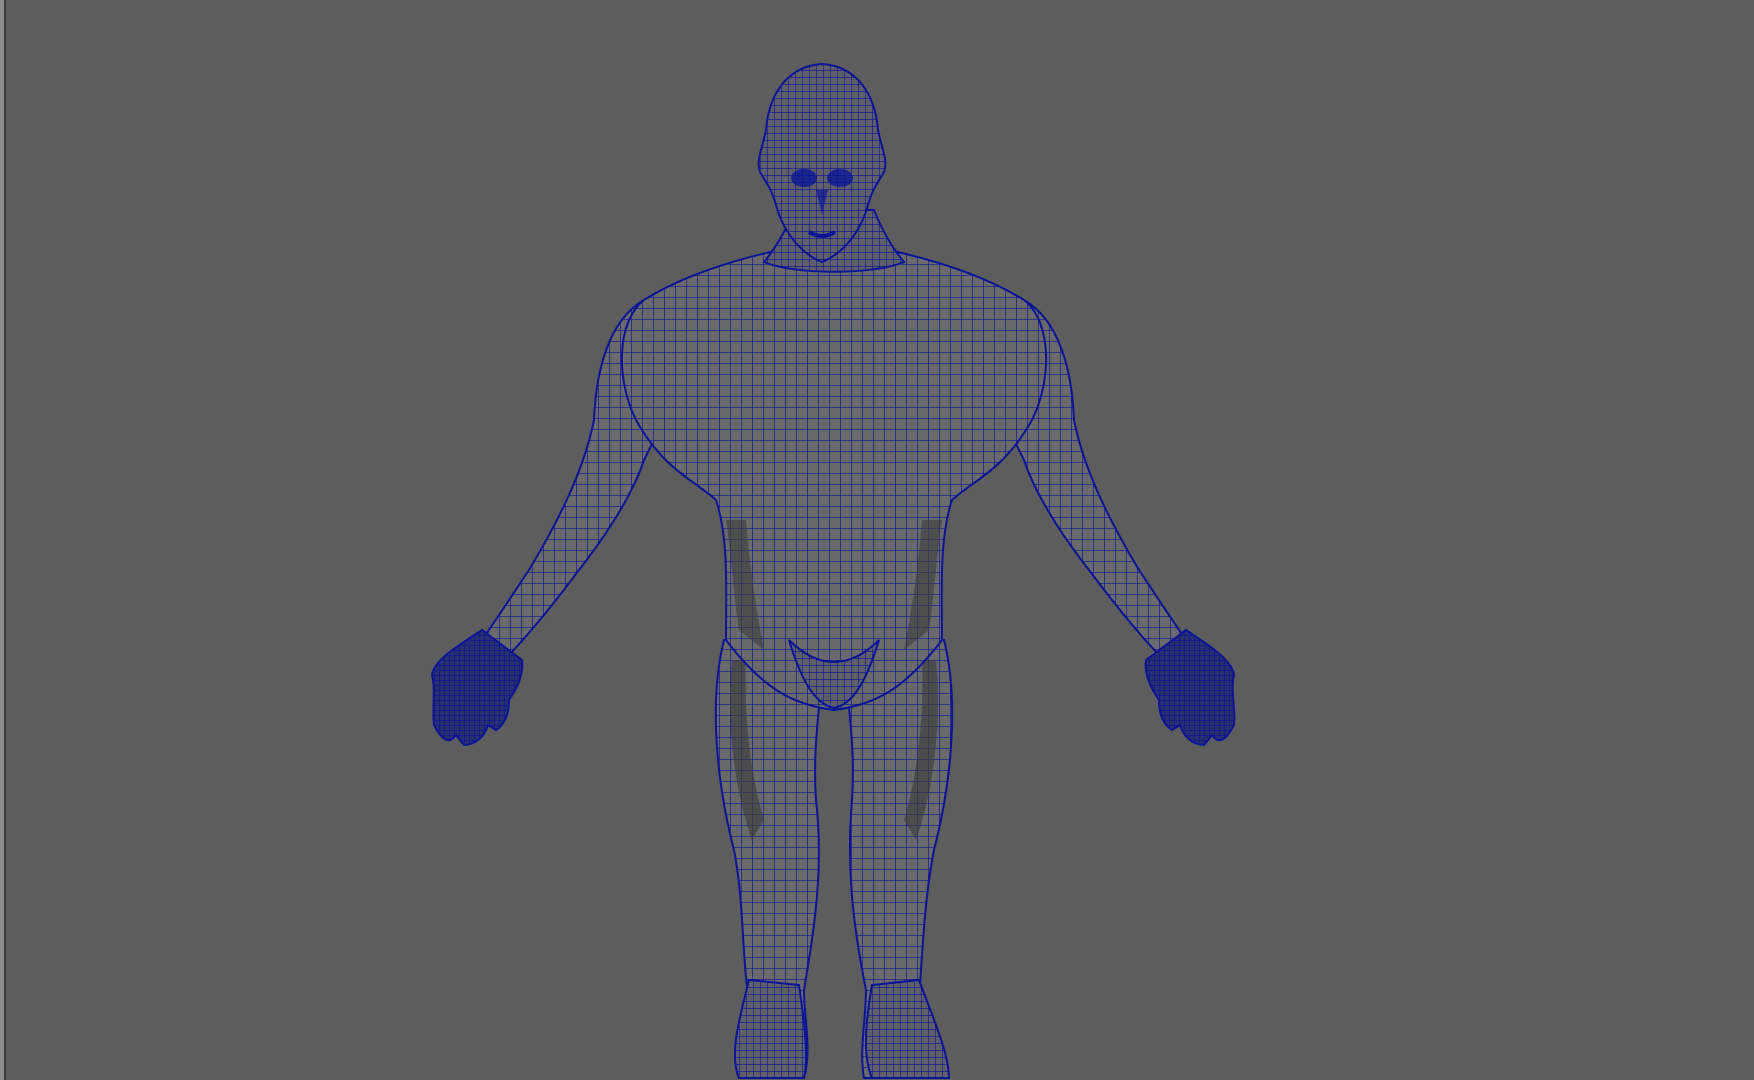 Image resolution: width=1754 pixels, height=1080 pixels. Describe the element at coordinates (804, 178) in the screenshot. I see `left-eye-socket` at that location.